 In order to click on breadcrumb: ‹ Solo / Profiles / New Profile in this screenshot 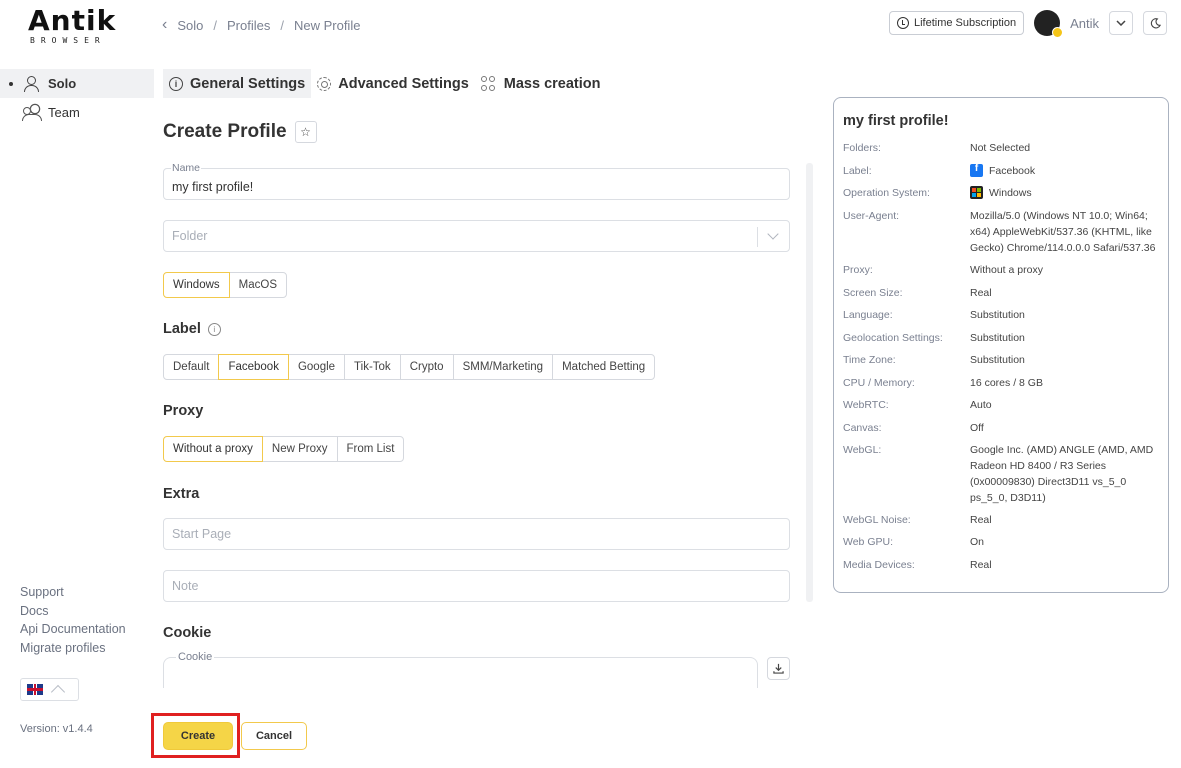, I will do `click(261, 25)`.